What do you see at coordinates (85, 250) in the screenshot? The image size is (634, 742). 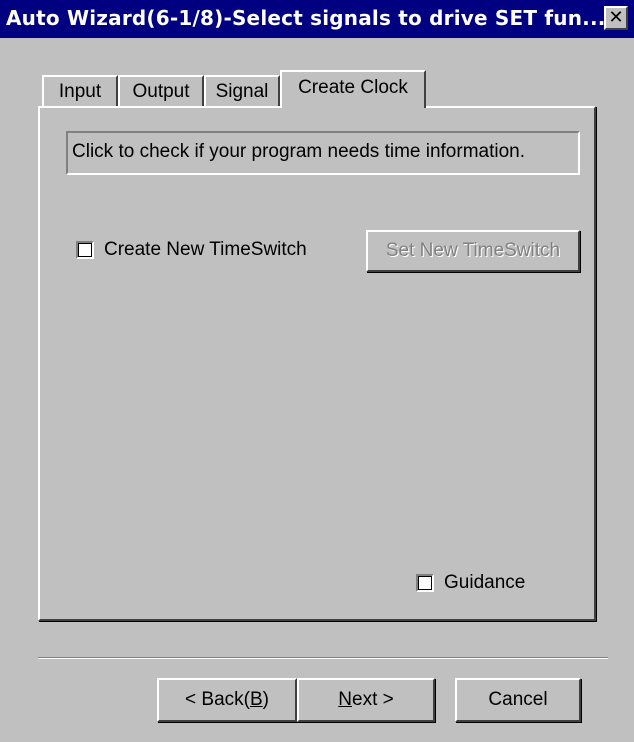 I see `create-timeswitch-checkbox` at bounding box center [85, 250].